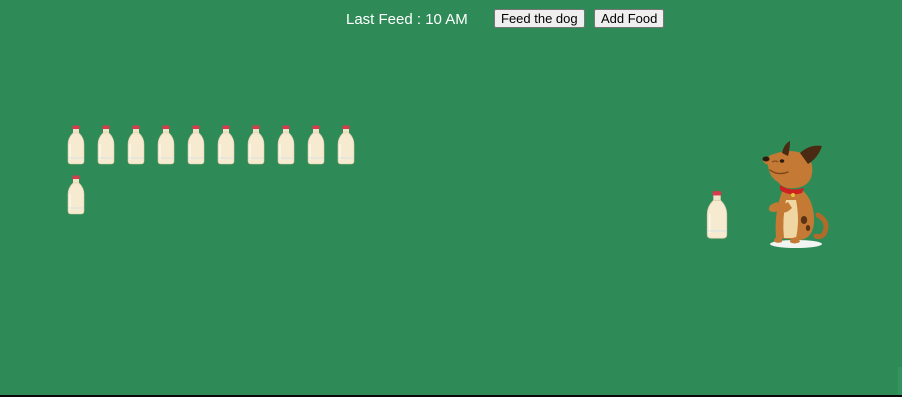 The height and width of the screenshot is (403, 902). What do you see at coordinates (539, 18) in the screenshot?
I see `feed-dog-button: Feed the dog` at bounding box center [539, 18].